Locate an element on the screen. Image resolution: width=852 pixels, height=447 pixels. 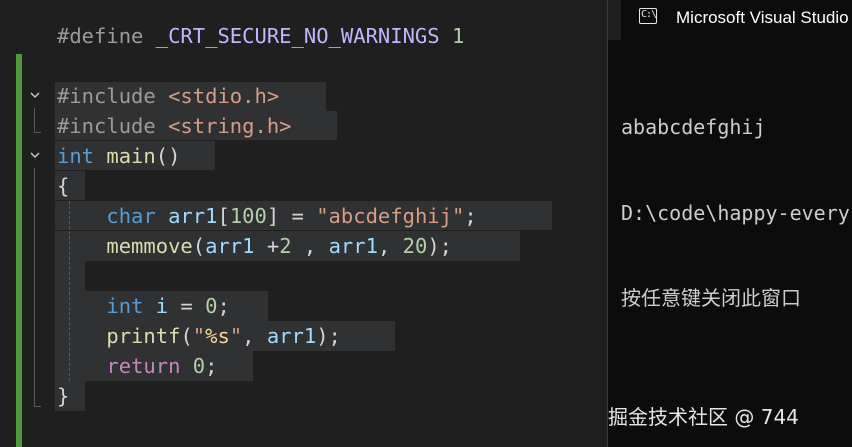
code-token: } is located at coordinates (63, 396).